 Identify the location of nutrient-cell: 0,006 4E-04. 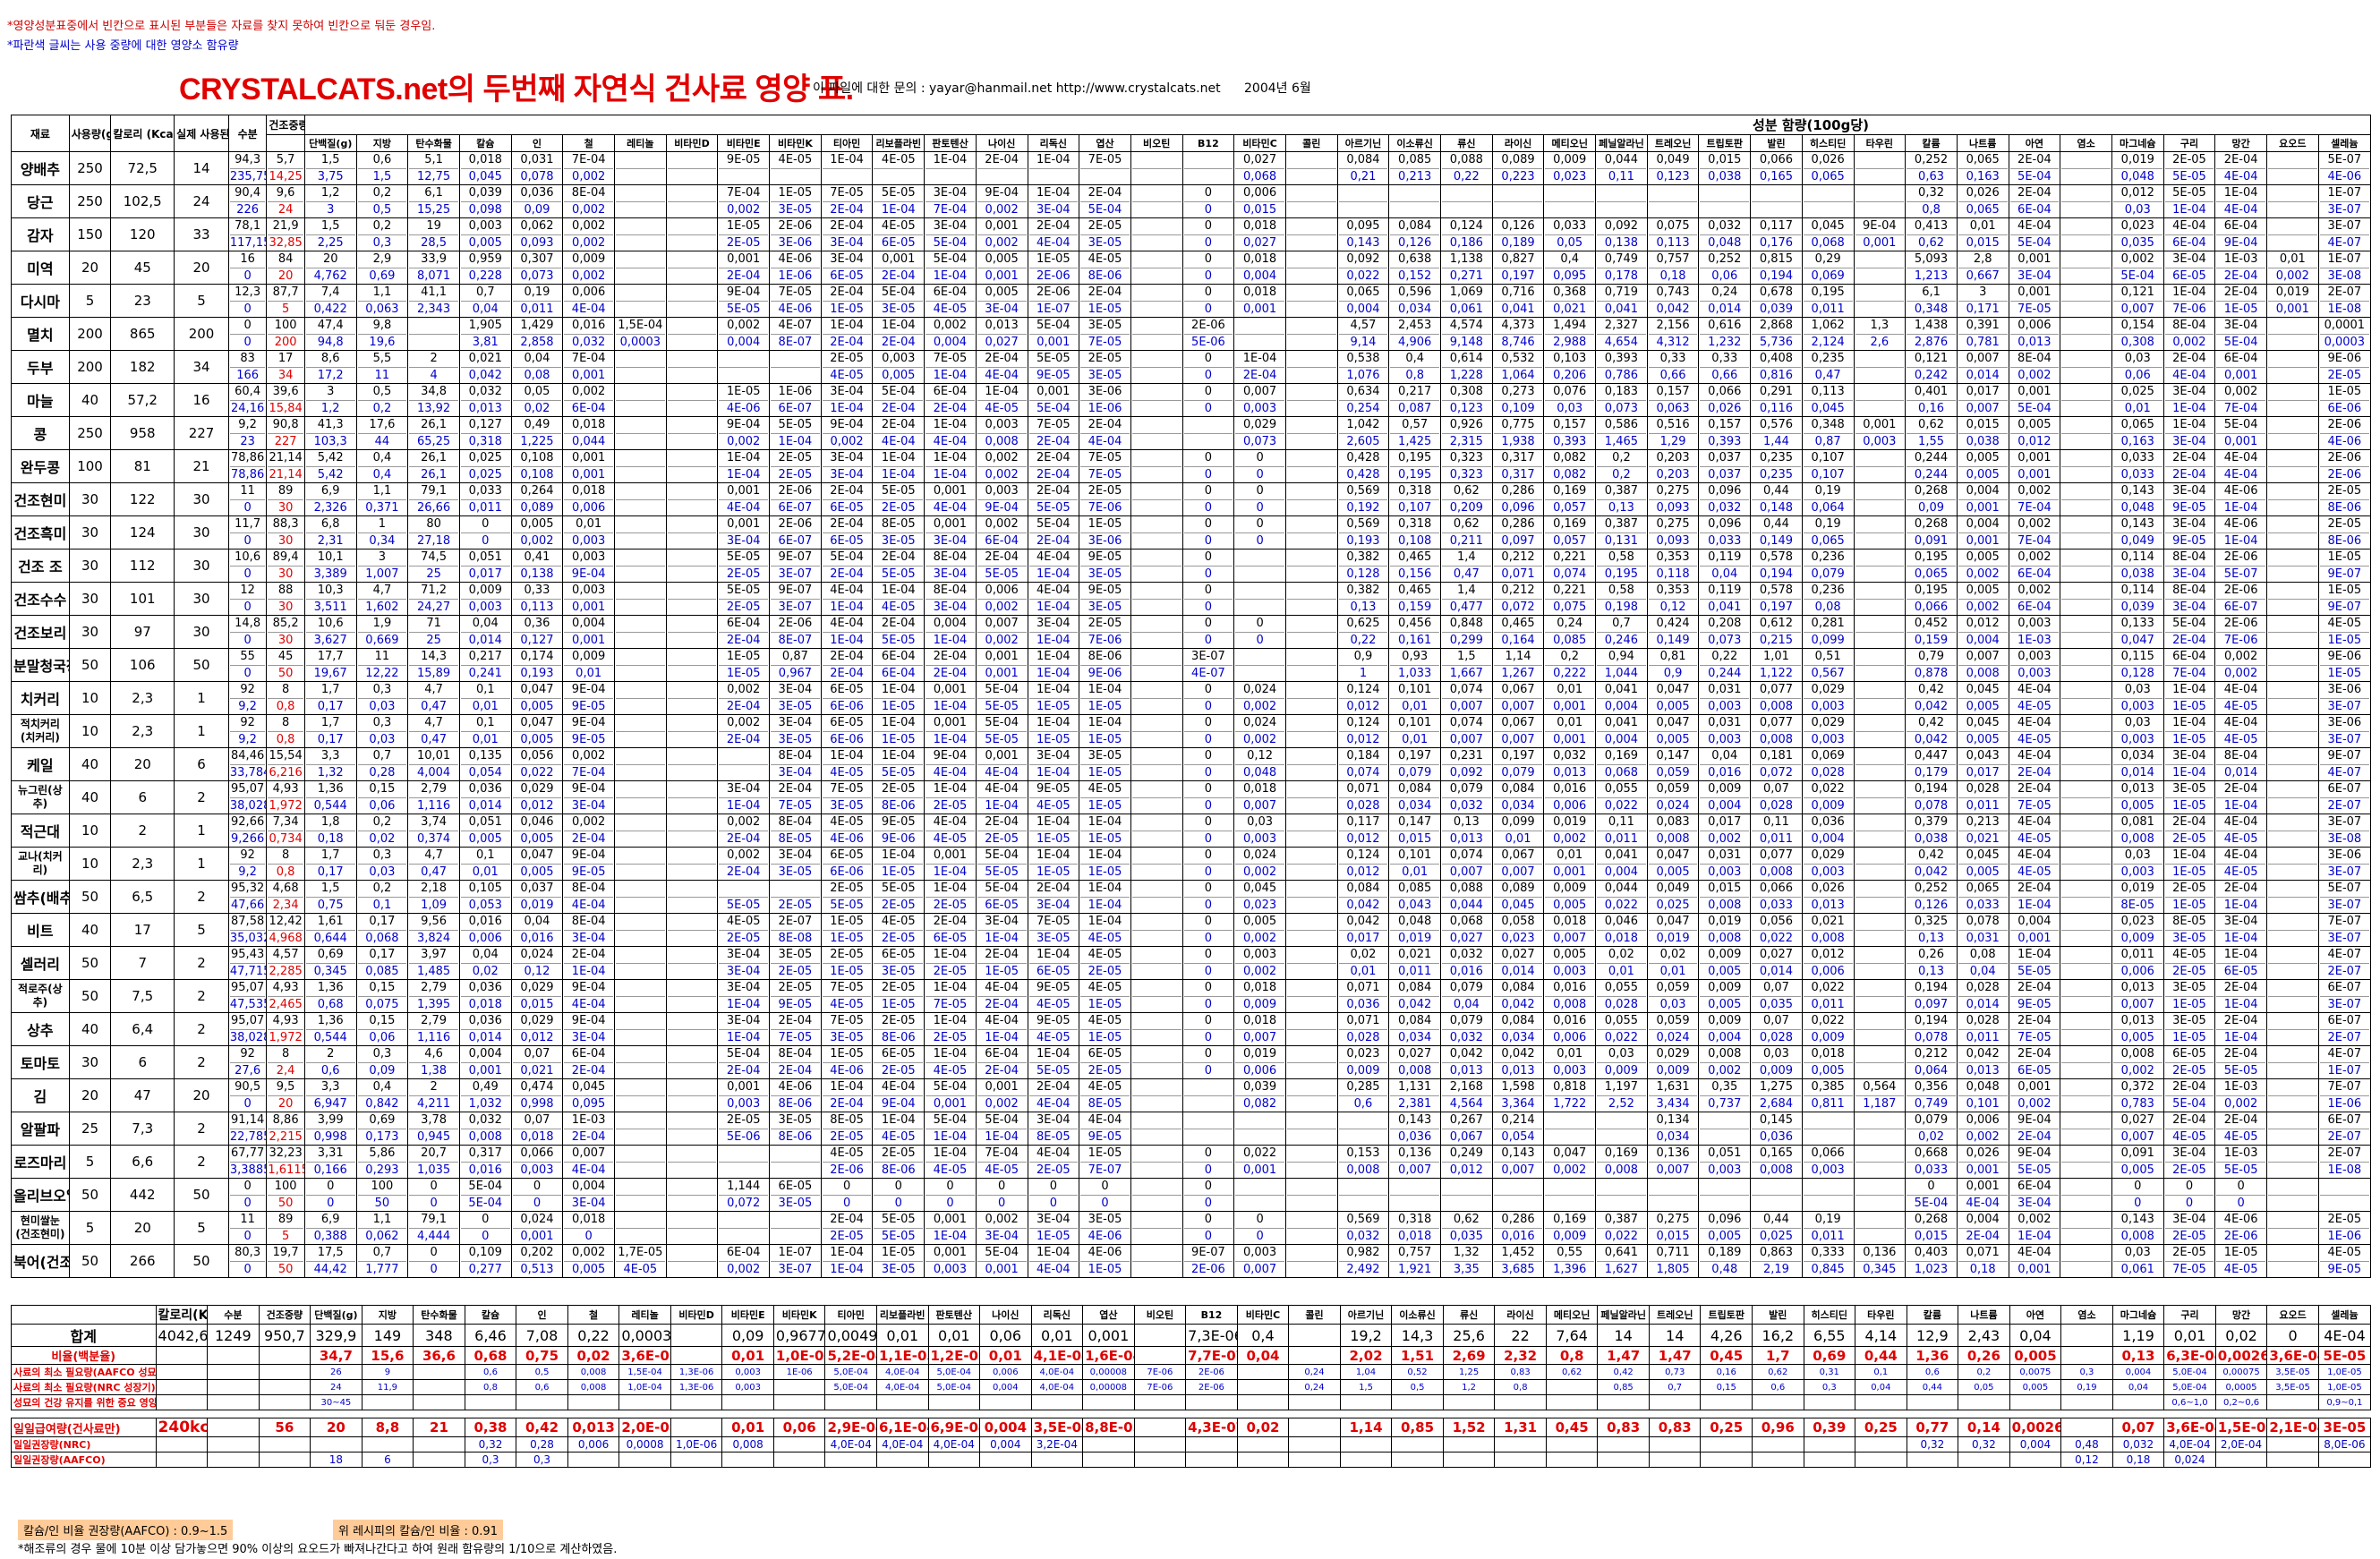
(588, 301).